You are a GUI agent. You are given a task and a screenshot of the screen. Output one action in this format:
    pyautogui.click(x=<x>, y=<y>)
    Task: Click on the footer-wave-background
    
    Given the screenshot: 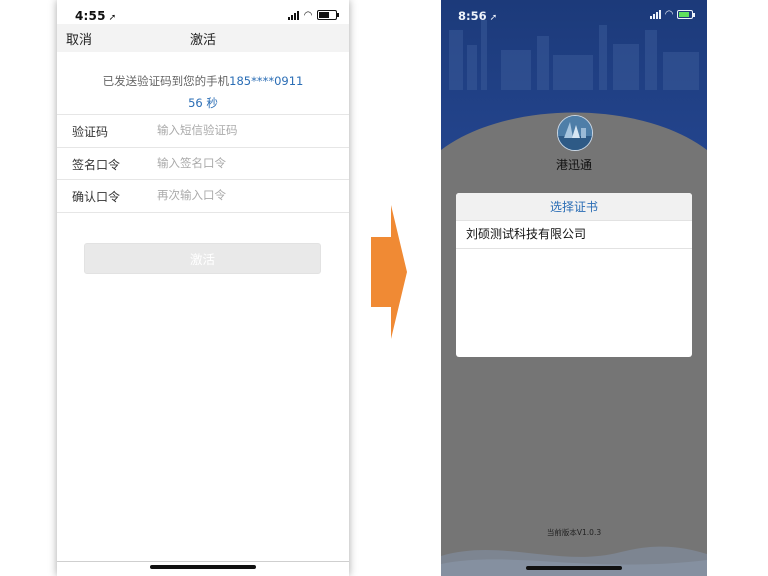 What is the action you would take?
    pyautogui.click(x=574, y=561)
    